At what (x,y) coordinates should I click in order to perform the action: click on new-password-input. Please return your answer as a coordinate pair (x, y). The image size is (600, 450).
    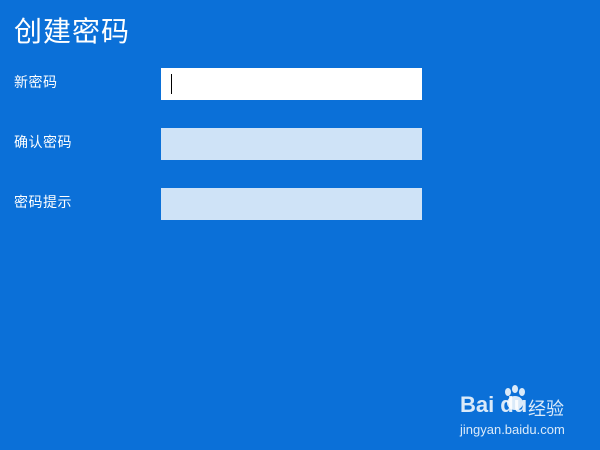
    Looking at the image, I should click on (291, 84).